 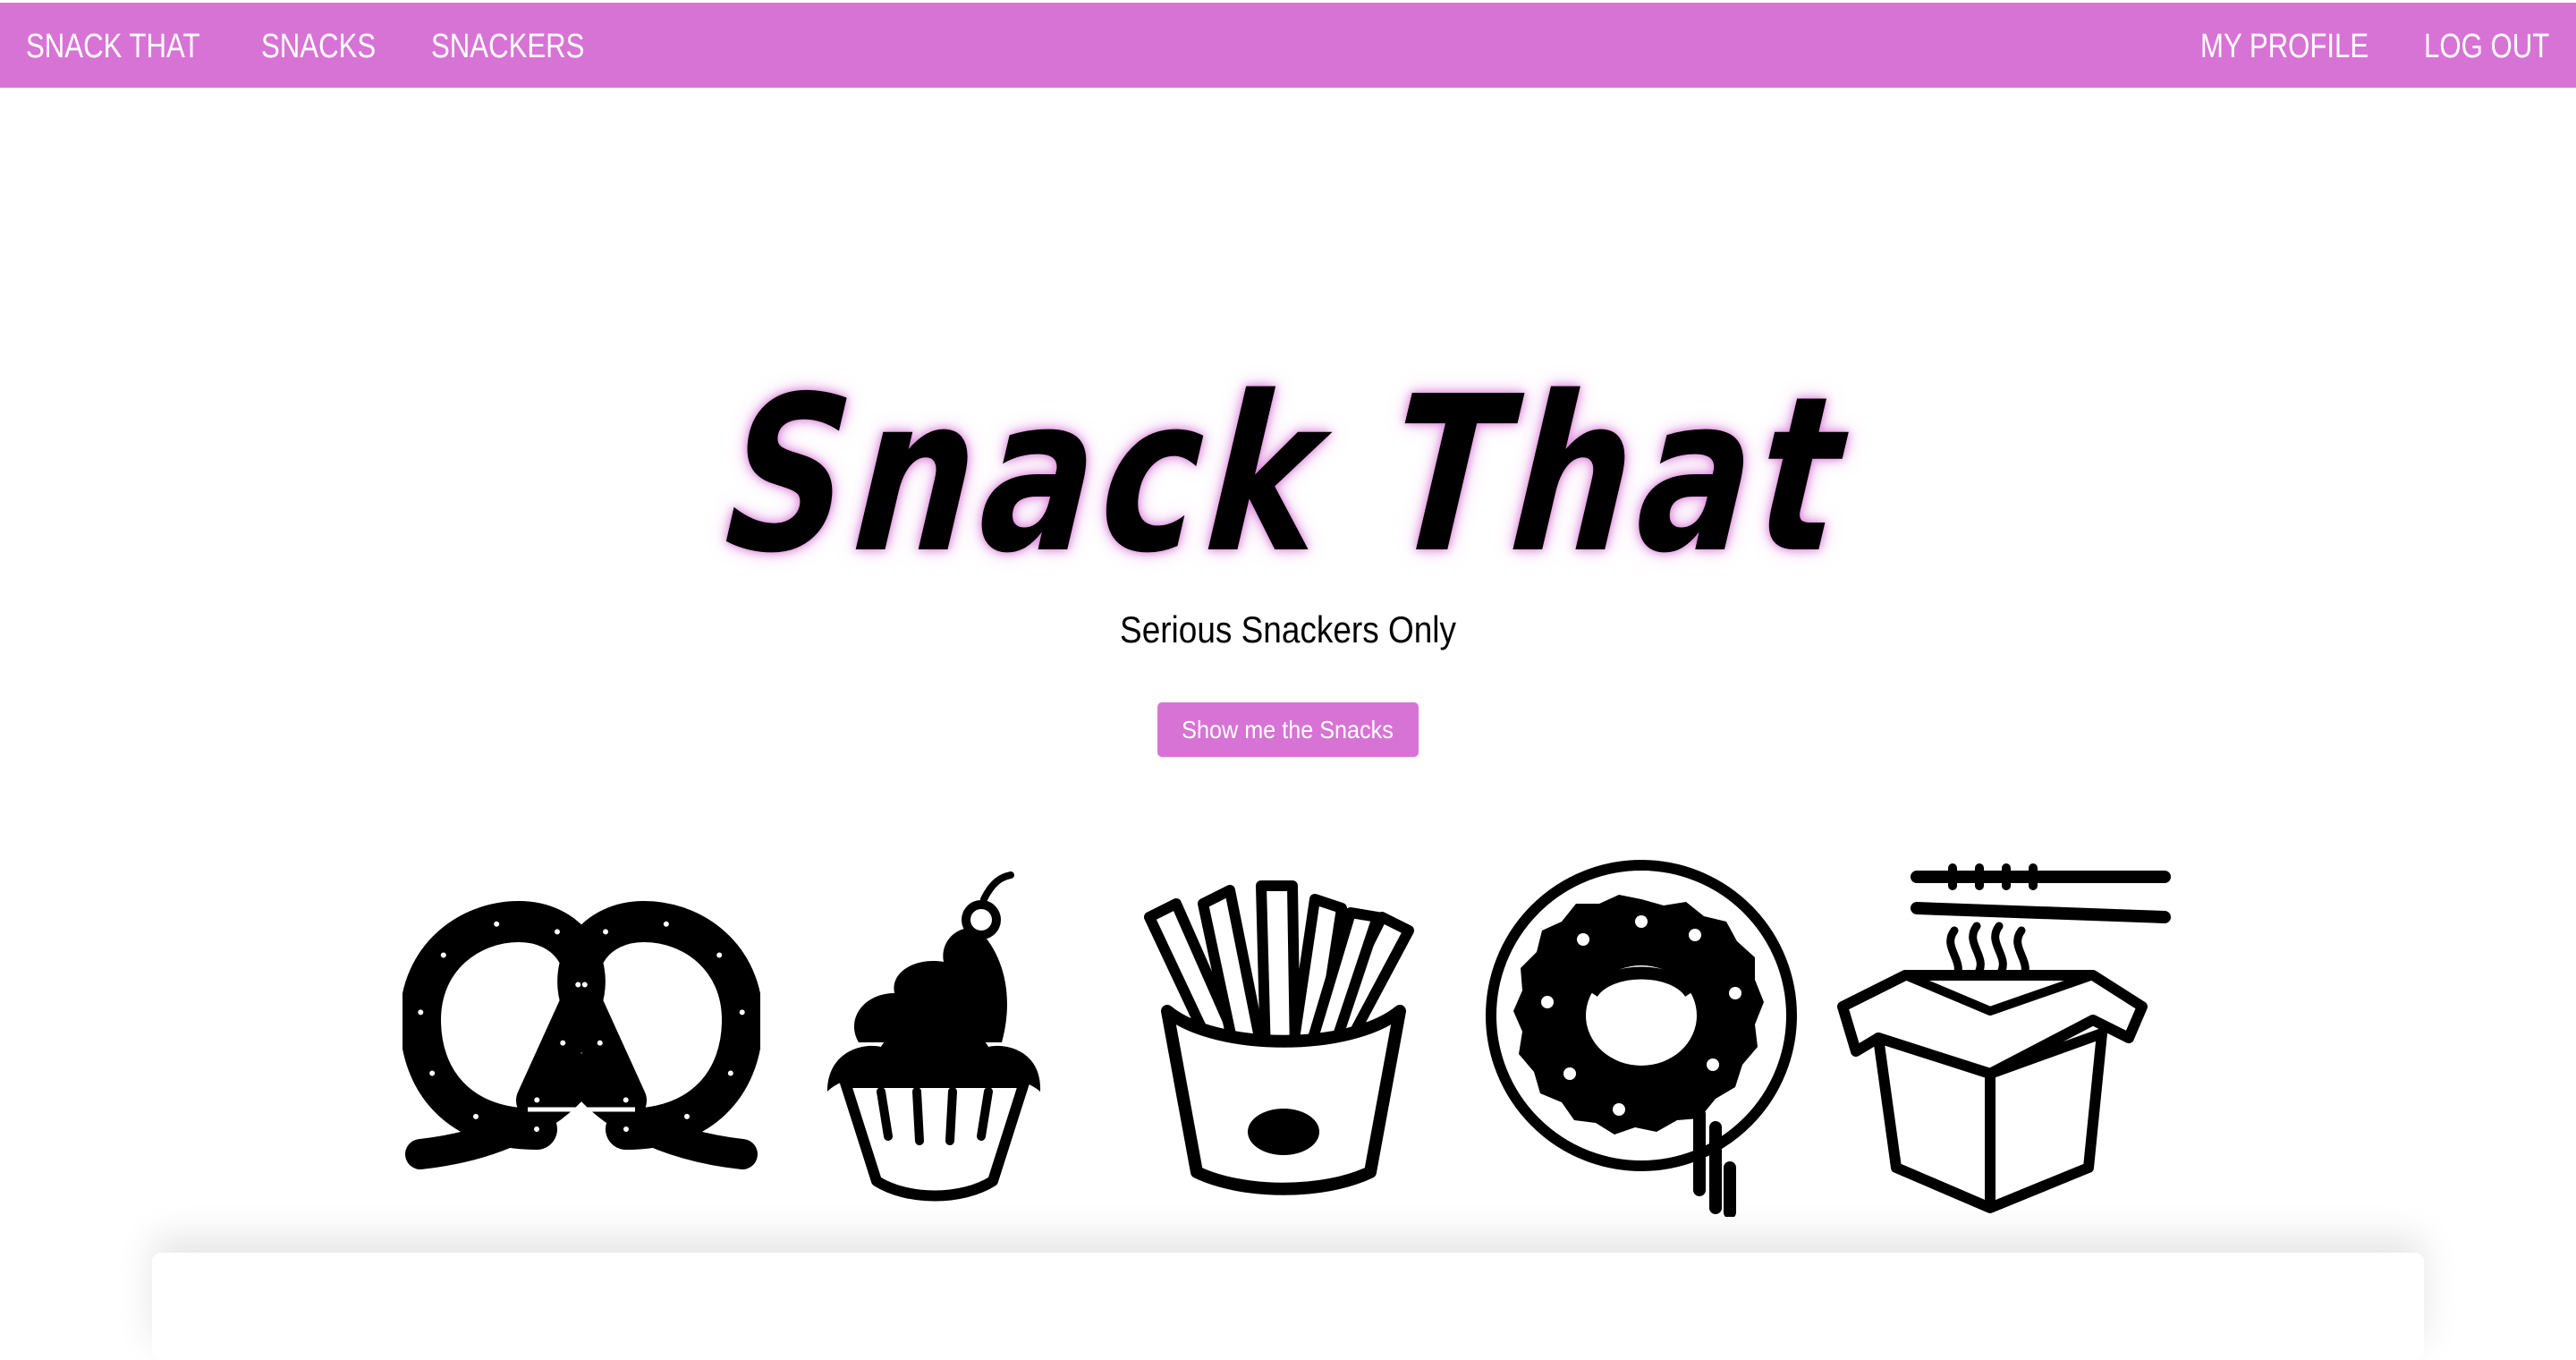 What do you see at coordinates (1288, 629) in the screenshot?
I see `hero-tagline: Serious Snackers Only` at bounding box center [1288, 629].